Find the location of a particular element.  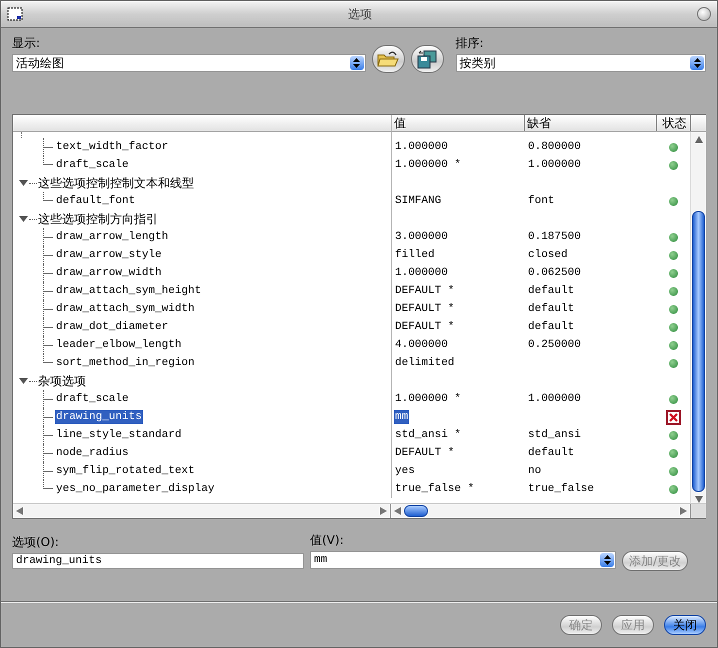

option-name: leader_elbow_length is located at coordinates (118, 345).